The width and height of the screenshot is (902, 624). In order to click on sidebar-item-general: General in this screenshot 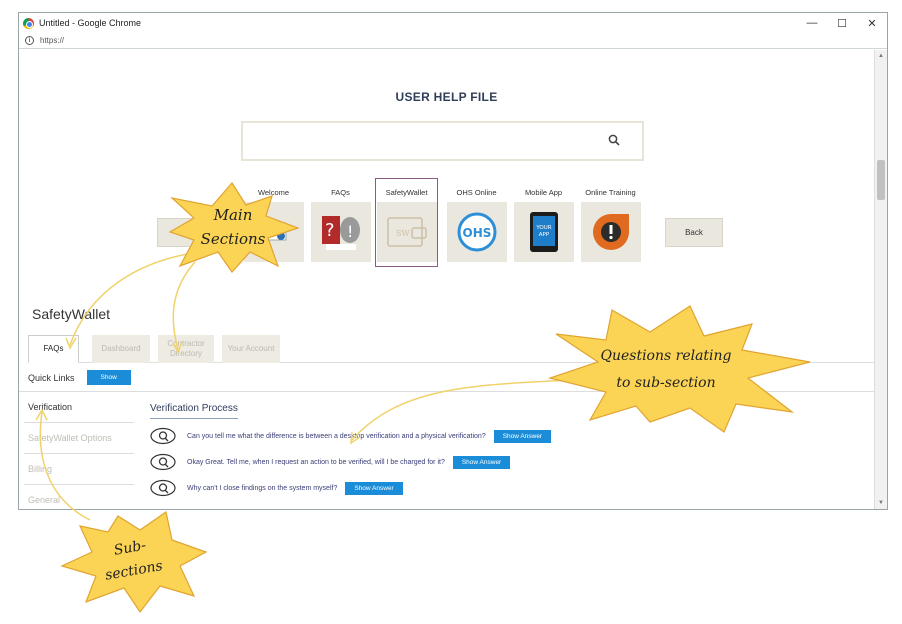, I will do `click(79, 497)`.